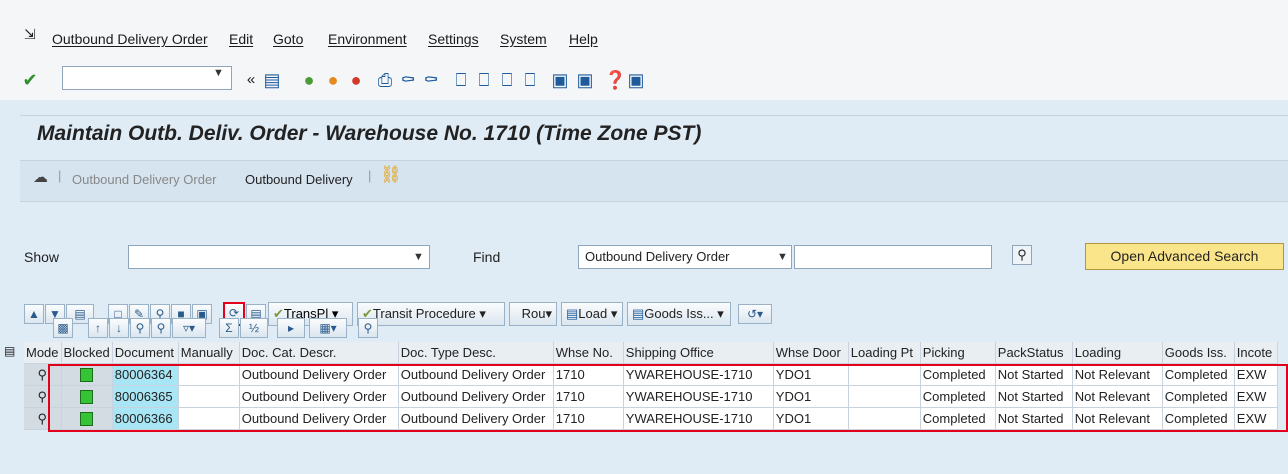  I want to click on subtotal-icon: ½, so click(254, 328).